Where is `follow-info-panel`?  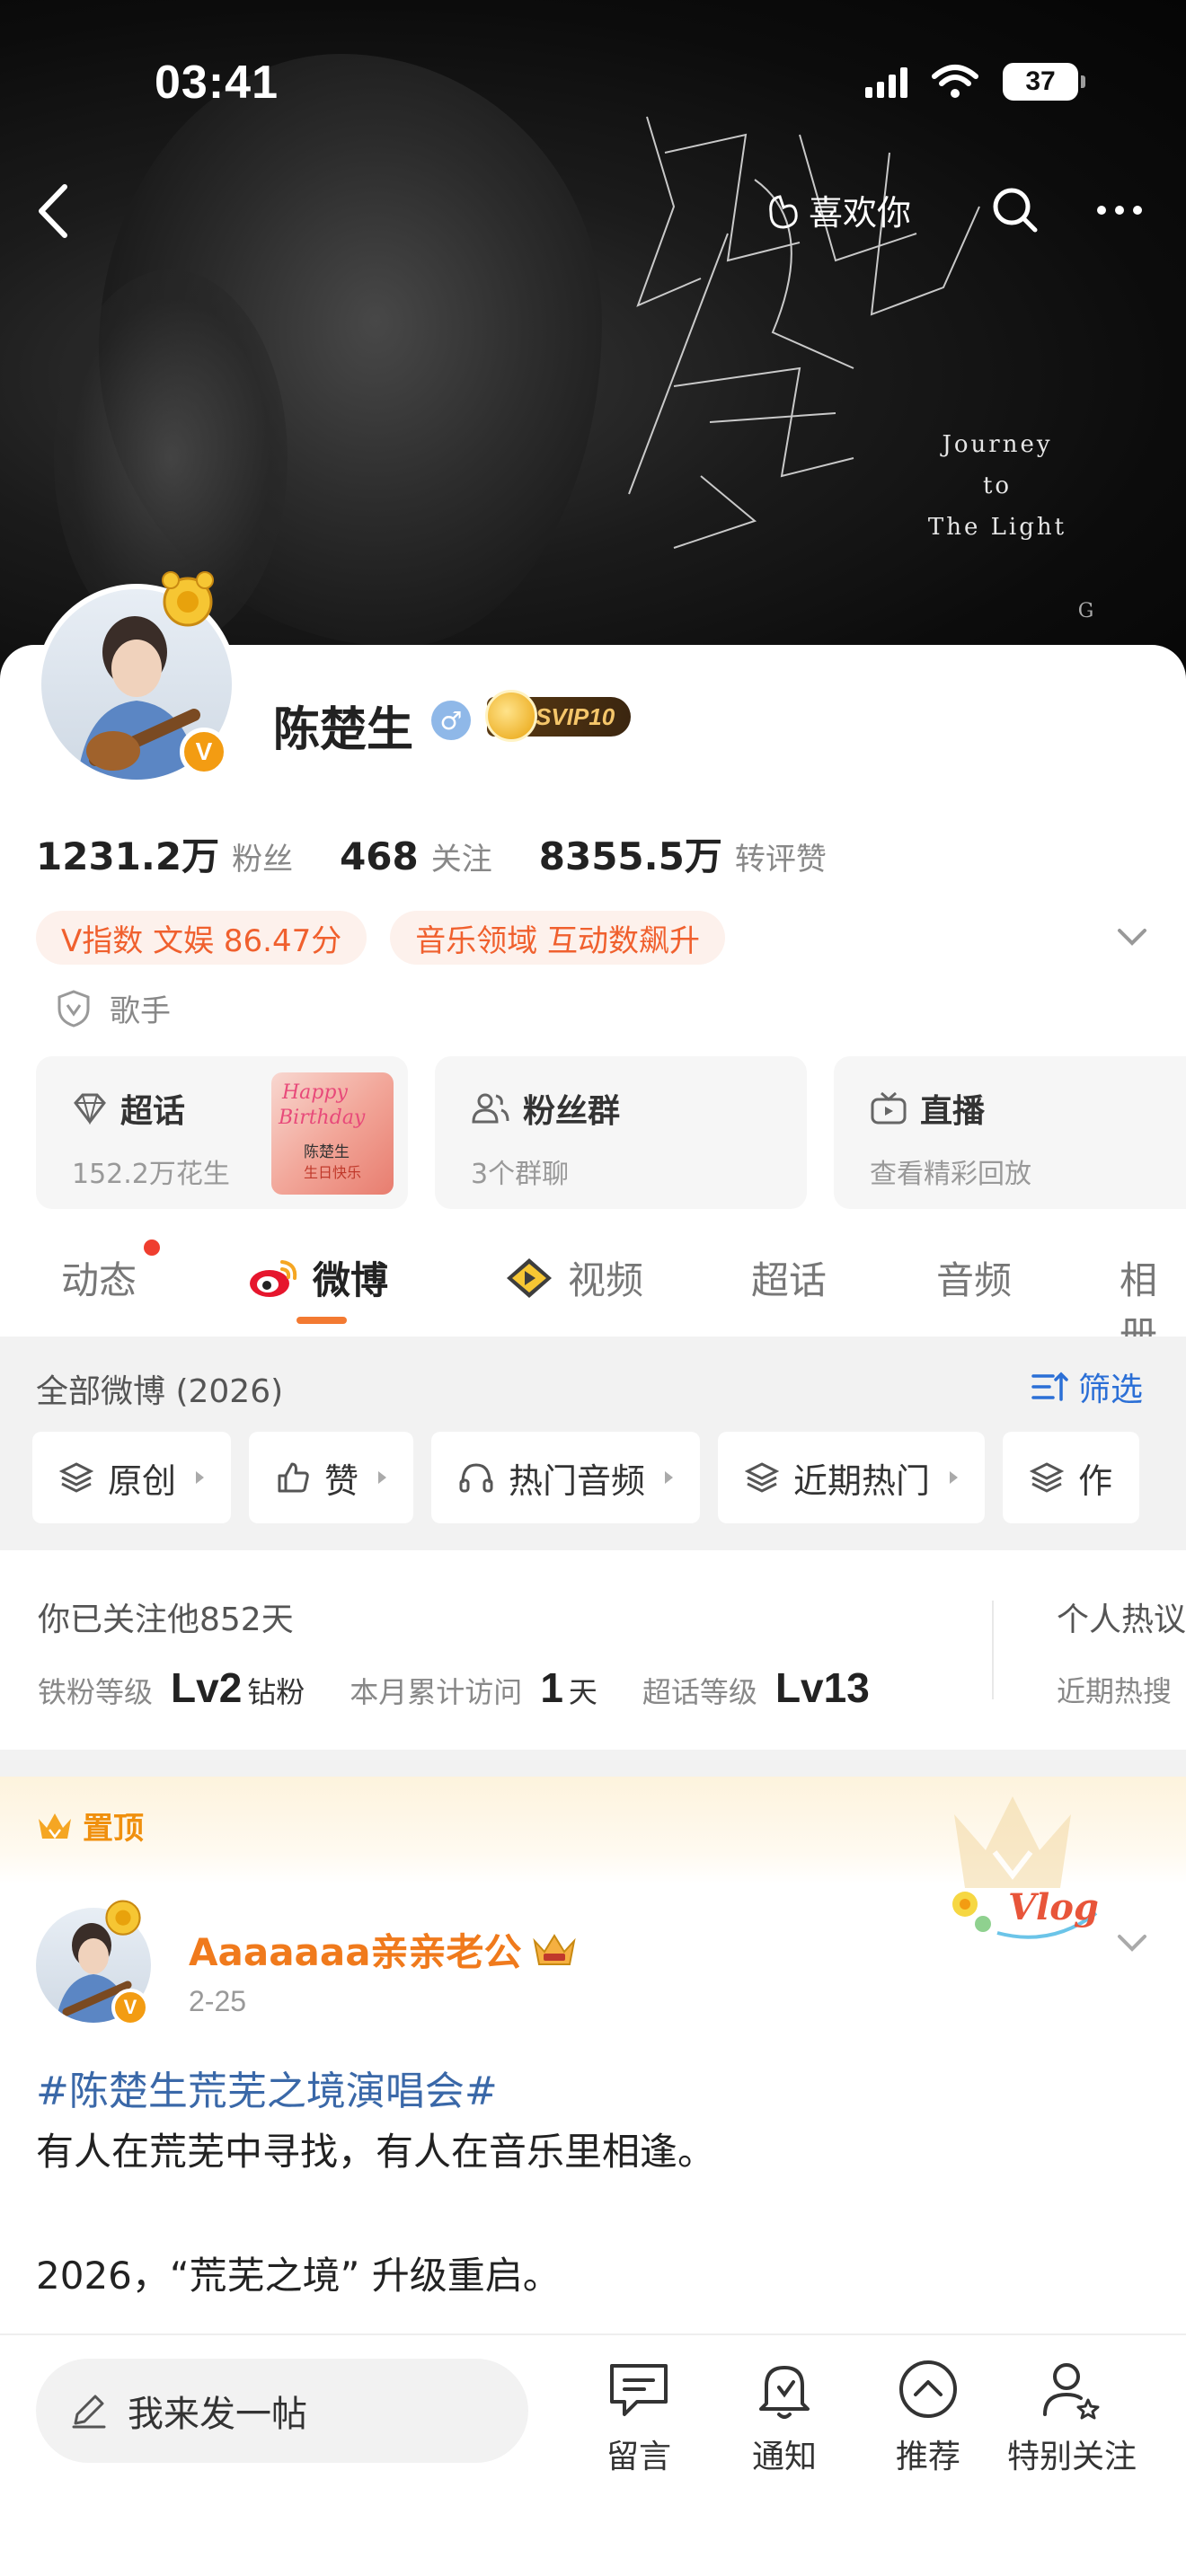 follow-info-panel is located at coordinates (593, 1650).